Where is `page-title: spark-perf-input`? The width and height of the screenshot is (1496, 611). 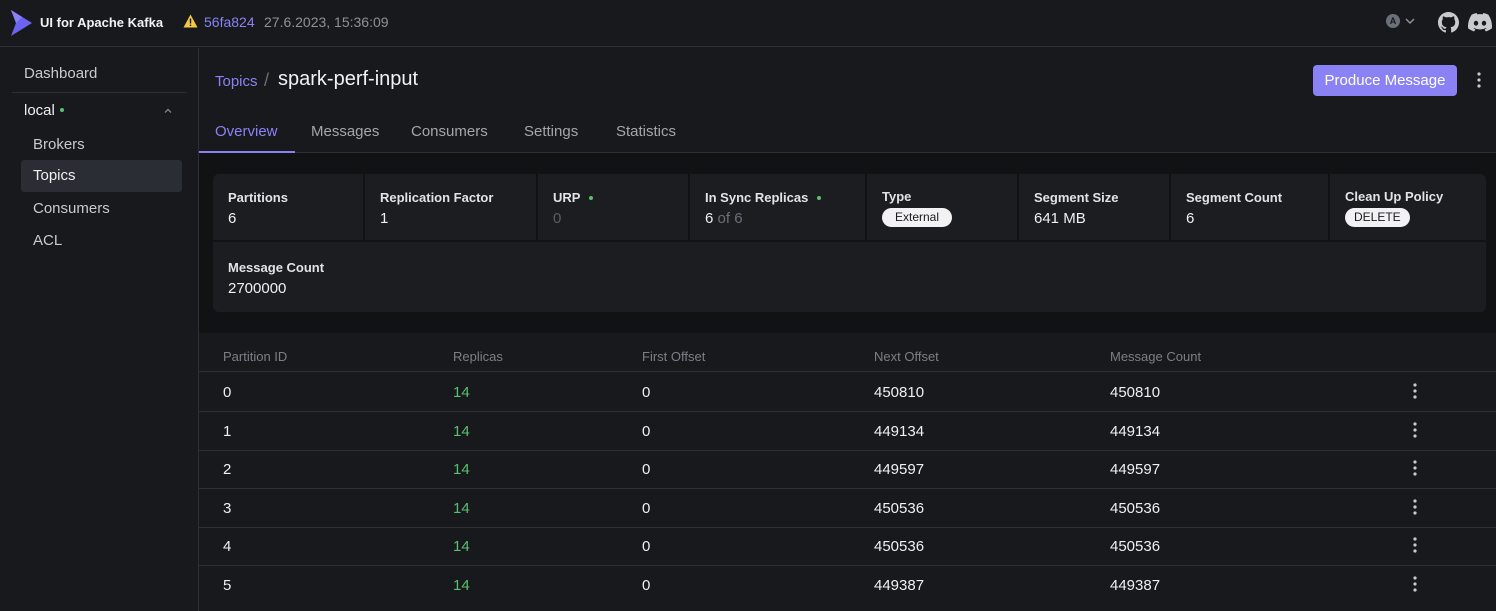
page-title: spark-perf-input is located at coordinates (348, 79).